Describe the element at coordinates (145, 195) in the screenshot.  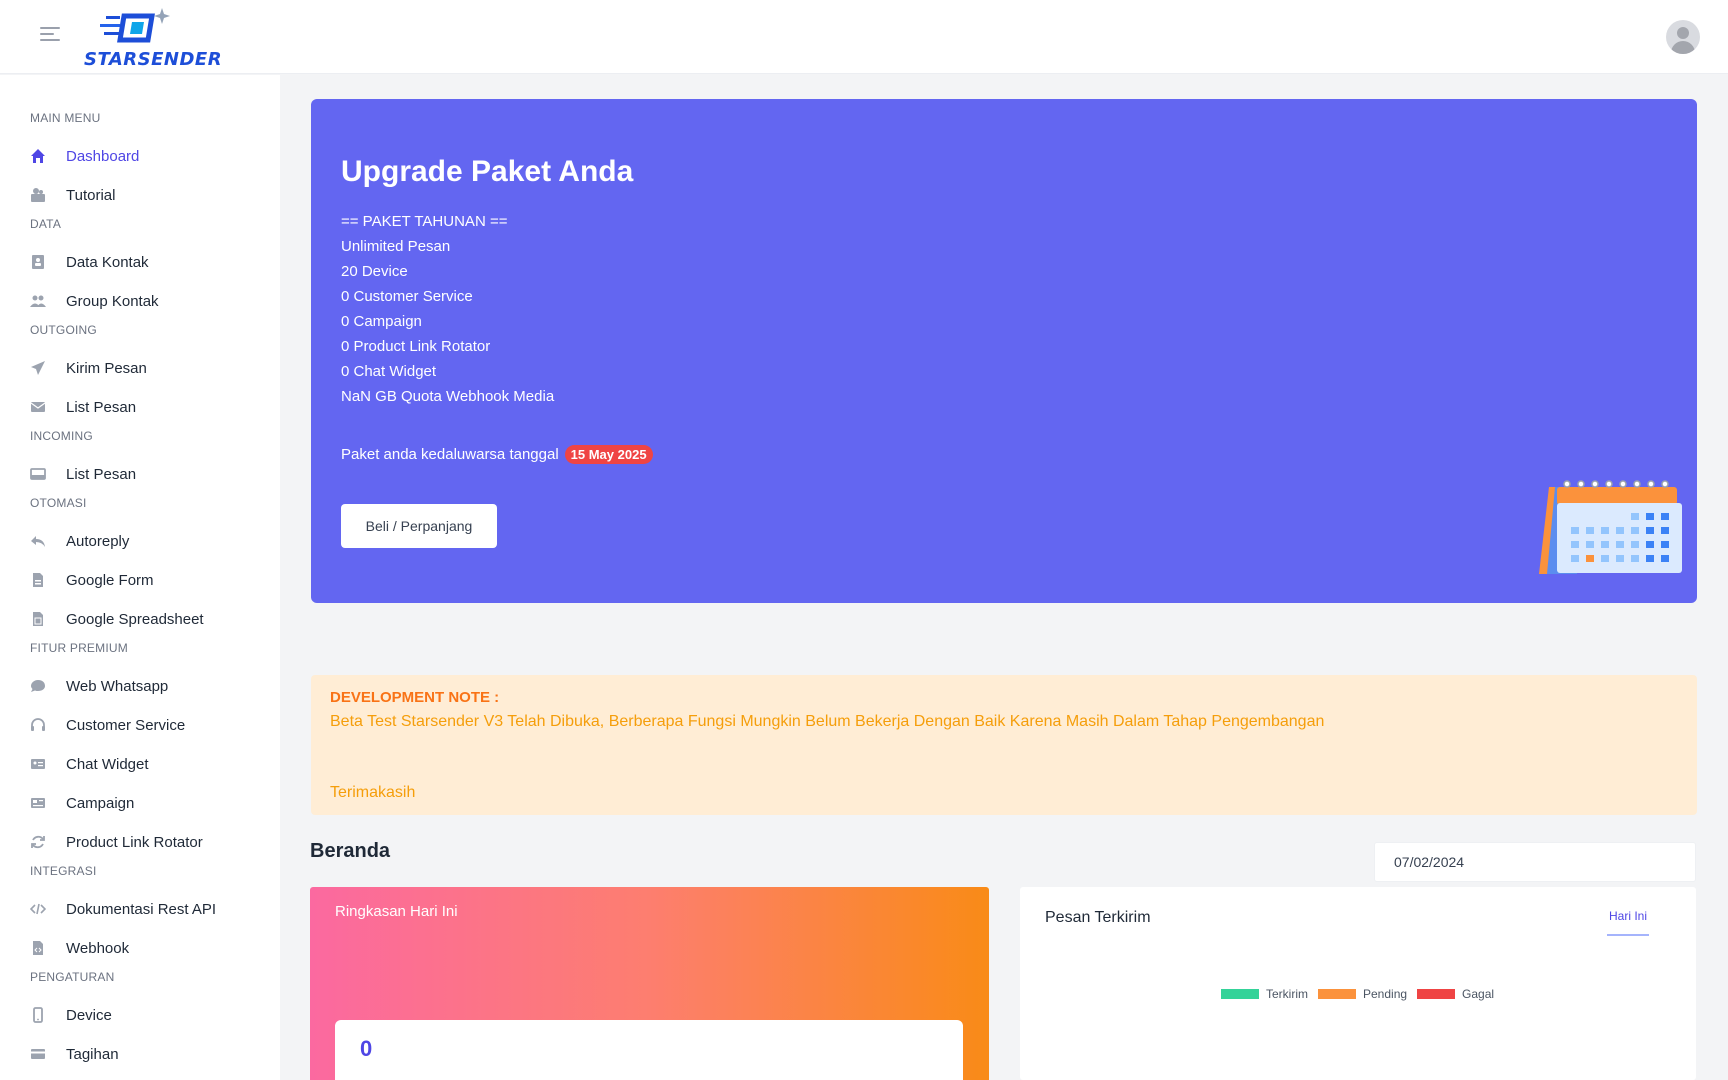
I see `sidebar-item-tutorial: Tutorial` at that location.